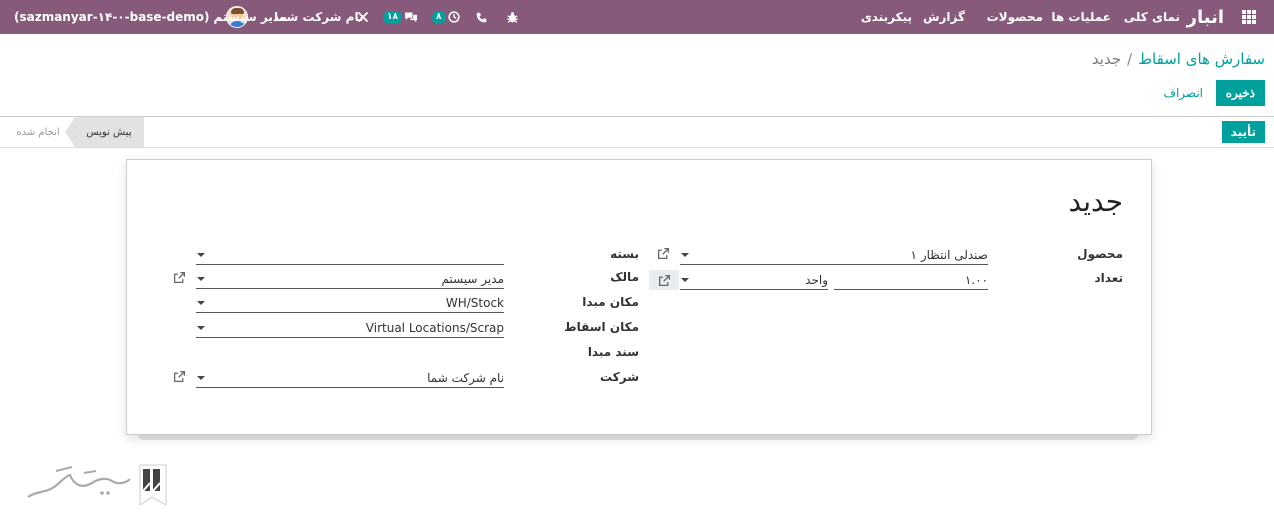 This screenshot has height=530, width=1274. What do you see at coordinates (976, 280) in the screenshot?
I see `quantity-value: ۱.۰۰` at bounding box center [976, 280].